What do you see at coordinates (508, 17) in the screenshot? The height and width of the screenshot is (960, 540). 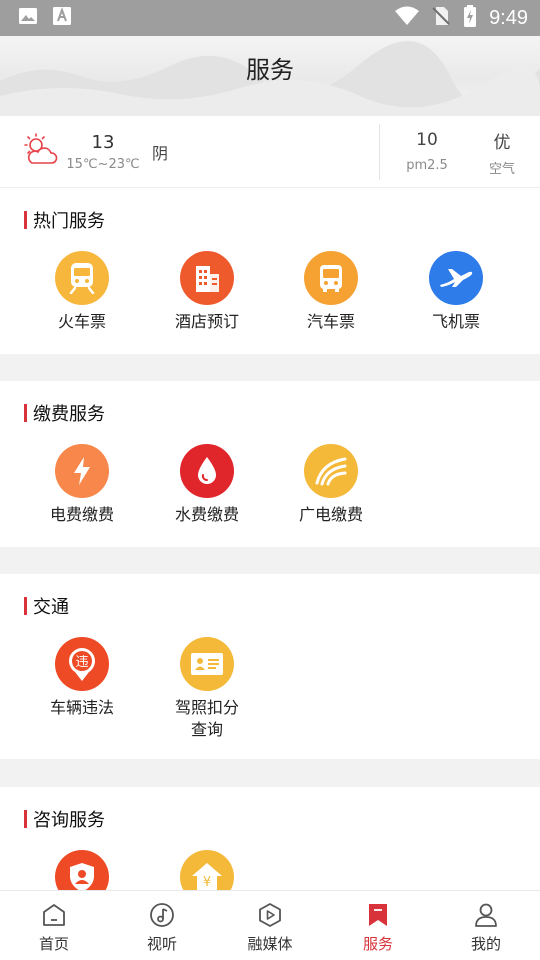 I see `status-time: 9:49` at bounding box center [508, 17].